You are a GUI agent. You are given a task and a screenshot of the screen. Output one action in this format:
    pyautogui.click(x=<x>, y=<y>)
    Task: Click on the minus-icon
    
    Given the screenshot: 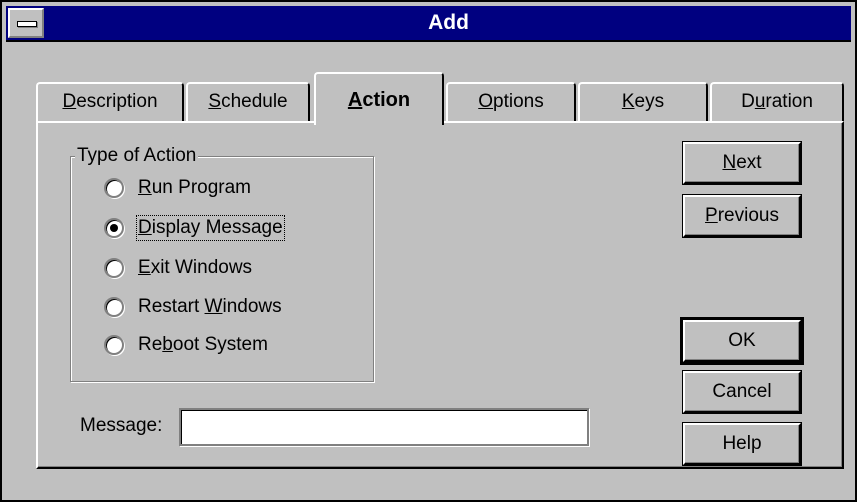 What is the action you would take?
    pyautogui.click(x=27, y=24)
    